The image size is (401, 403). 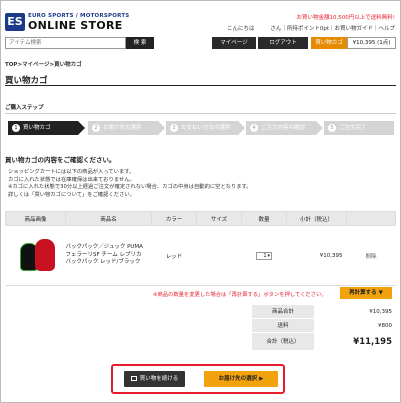 I want to click on product-image-cell, so click(x=35, y=255).